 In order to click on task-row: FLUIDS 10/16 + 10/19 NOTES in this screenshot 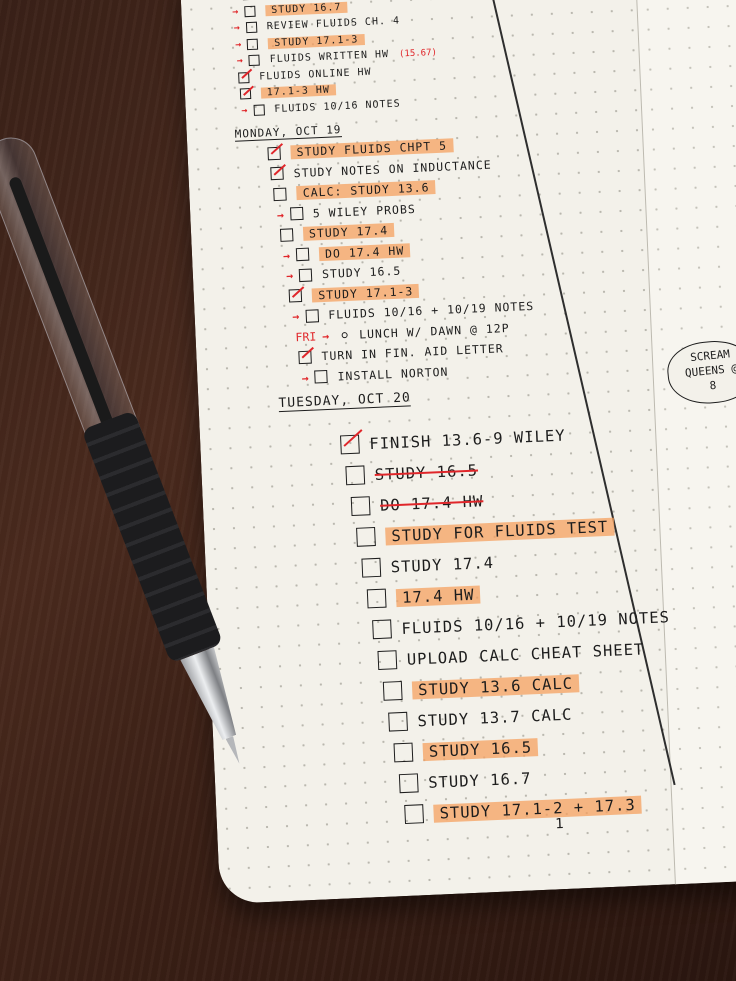, I will do `click(521, 623)`.